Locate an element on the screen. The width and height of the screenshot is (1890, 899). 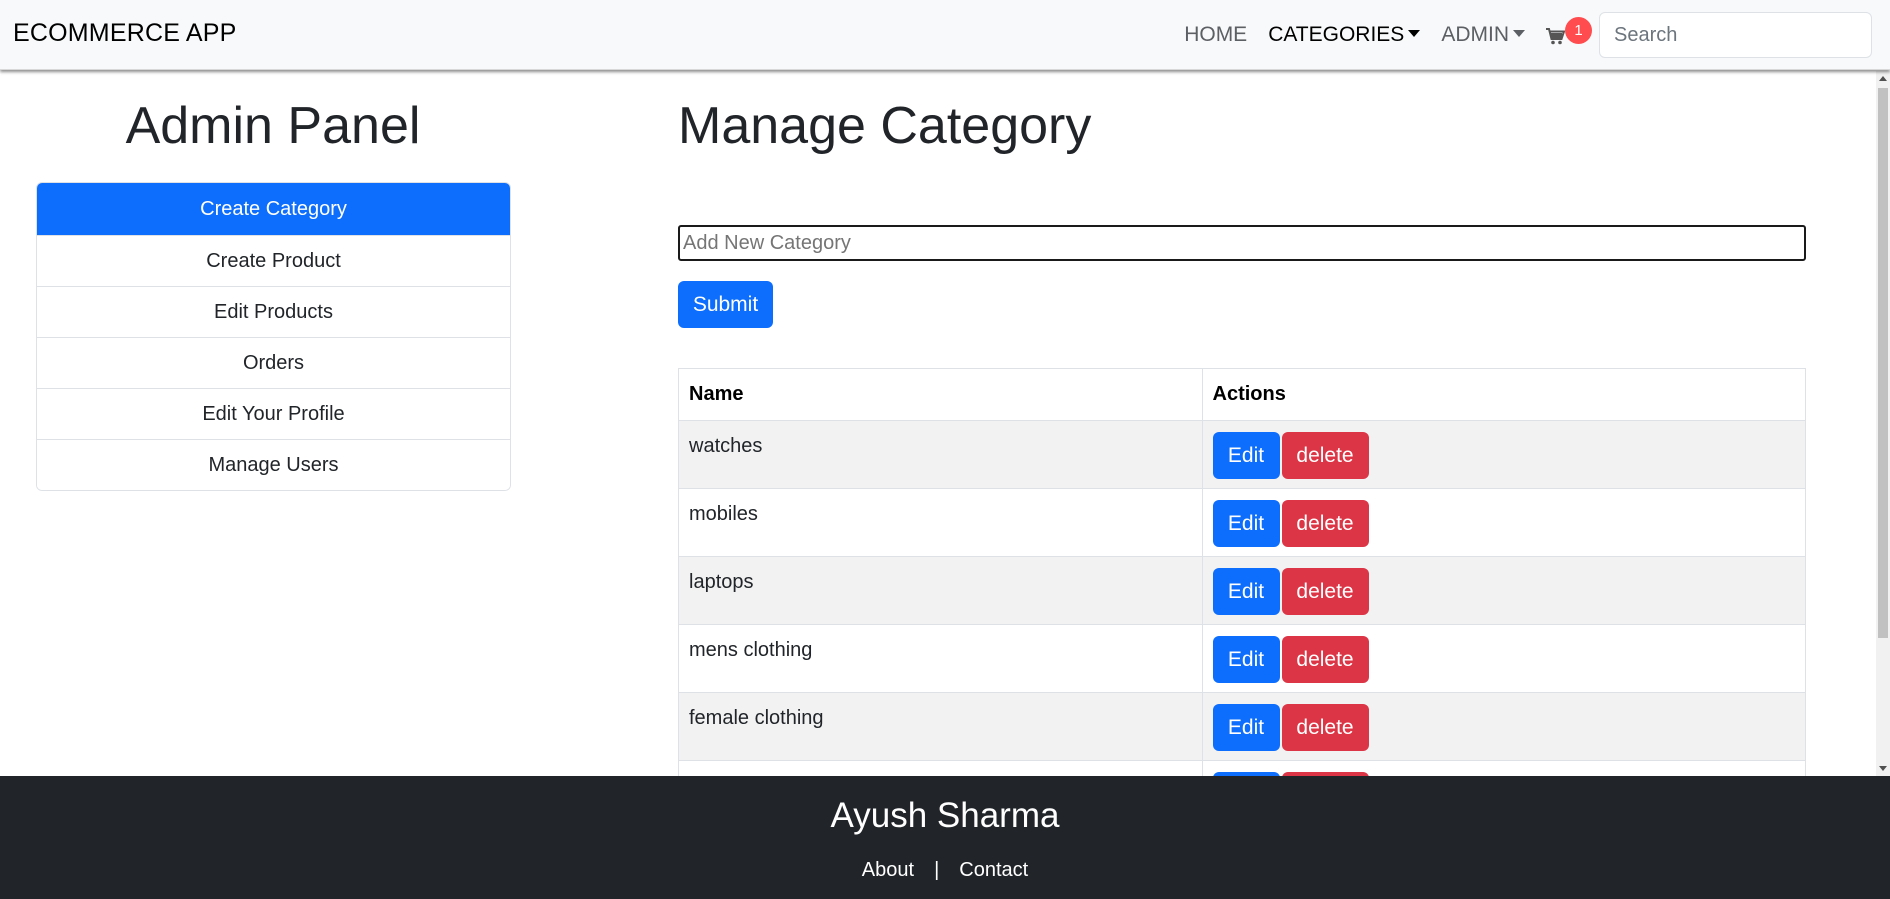
cart-icon is located at coordinates (1555, 36).